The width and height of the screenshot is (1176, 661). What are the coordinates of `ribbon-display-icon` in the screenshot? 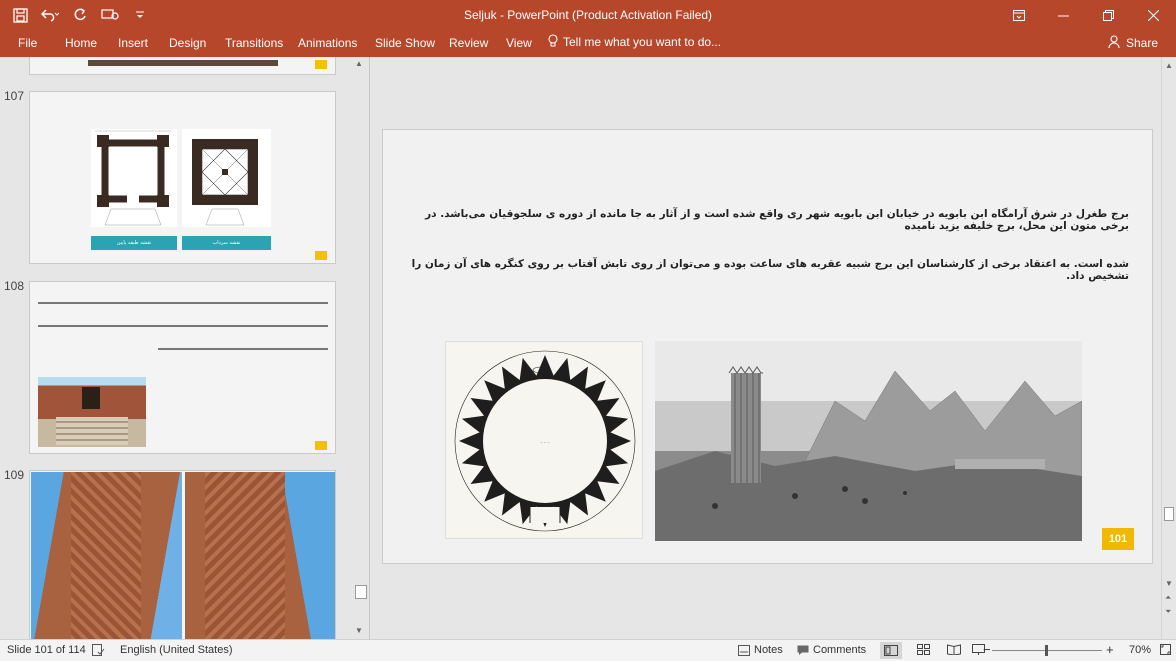 It's located at (1018, 15).